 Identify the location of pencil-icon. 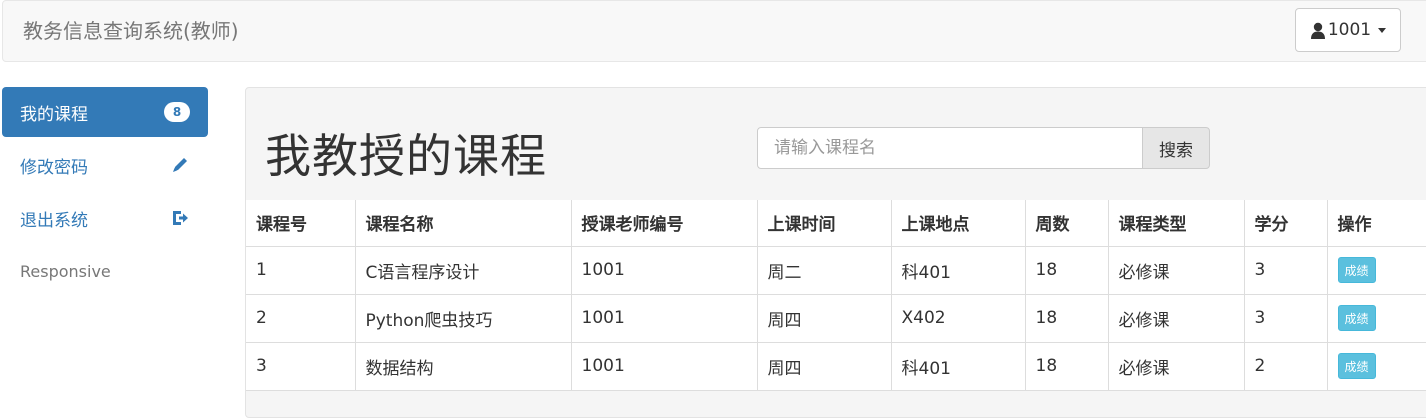
(180, 165).